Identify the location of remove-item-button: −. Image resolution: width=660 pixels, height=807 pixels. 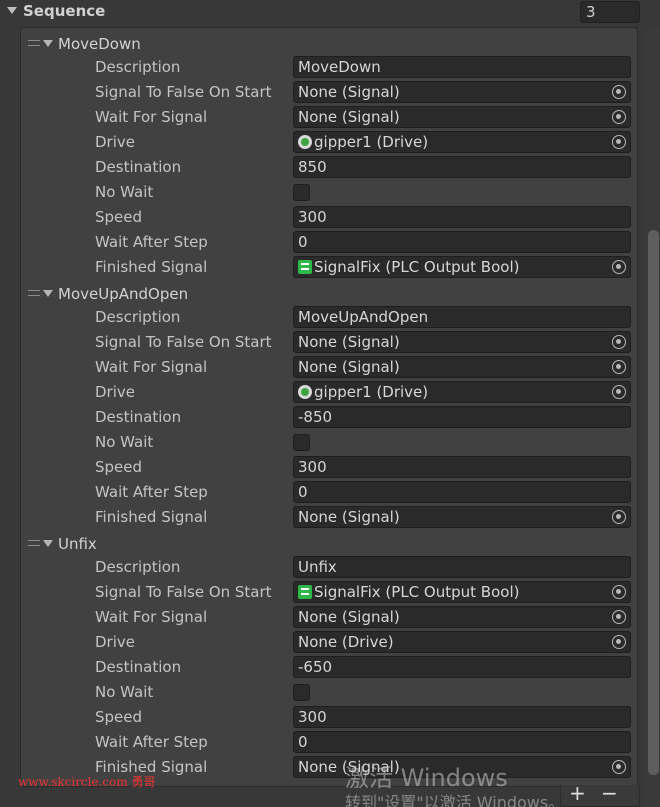
(609, 793).